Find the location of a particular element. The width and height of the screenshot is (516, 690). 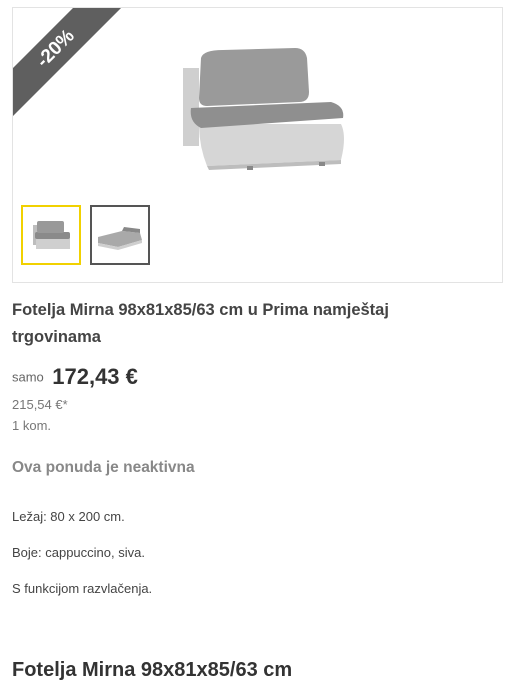

feature-item: Ležaj: 80 x 200 cm. is located at coordinates (68, 516).